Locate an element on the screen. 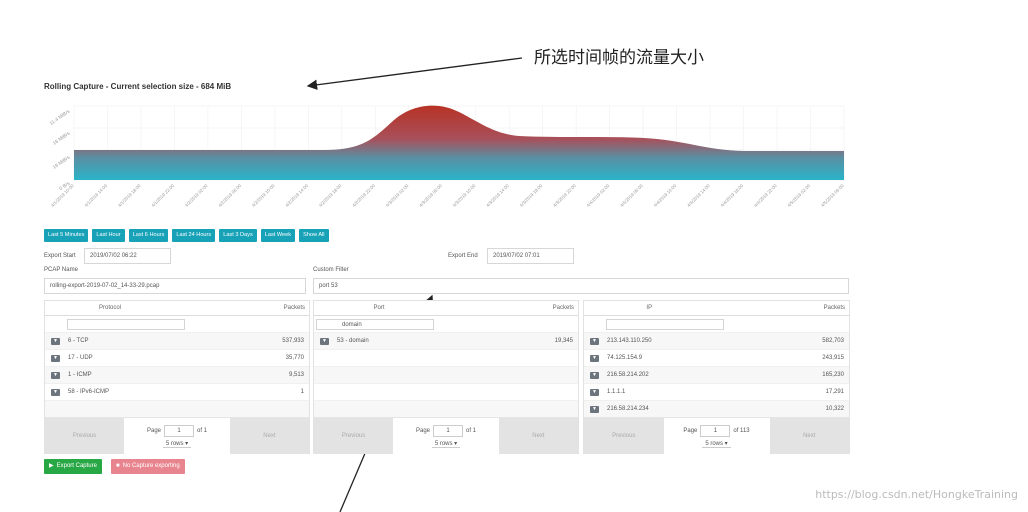 This screenshot has width=1028, height=512. stop-icon: ■ is located at coordinates (118, 466).